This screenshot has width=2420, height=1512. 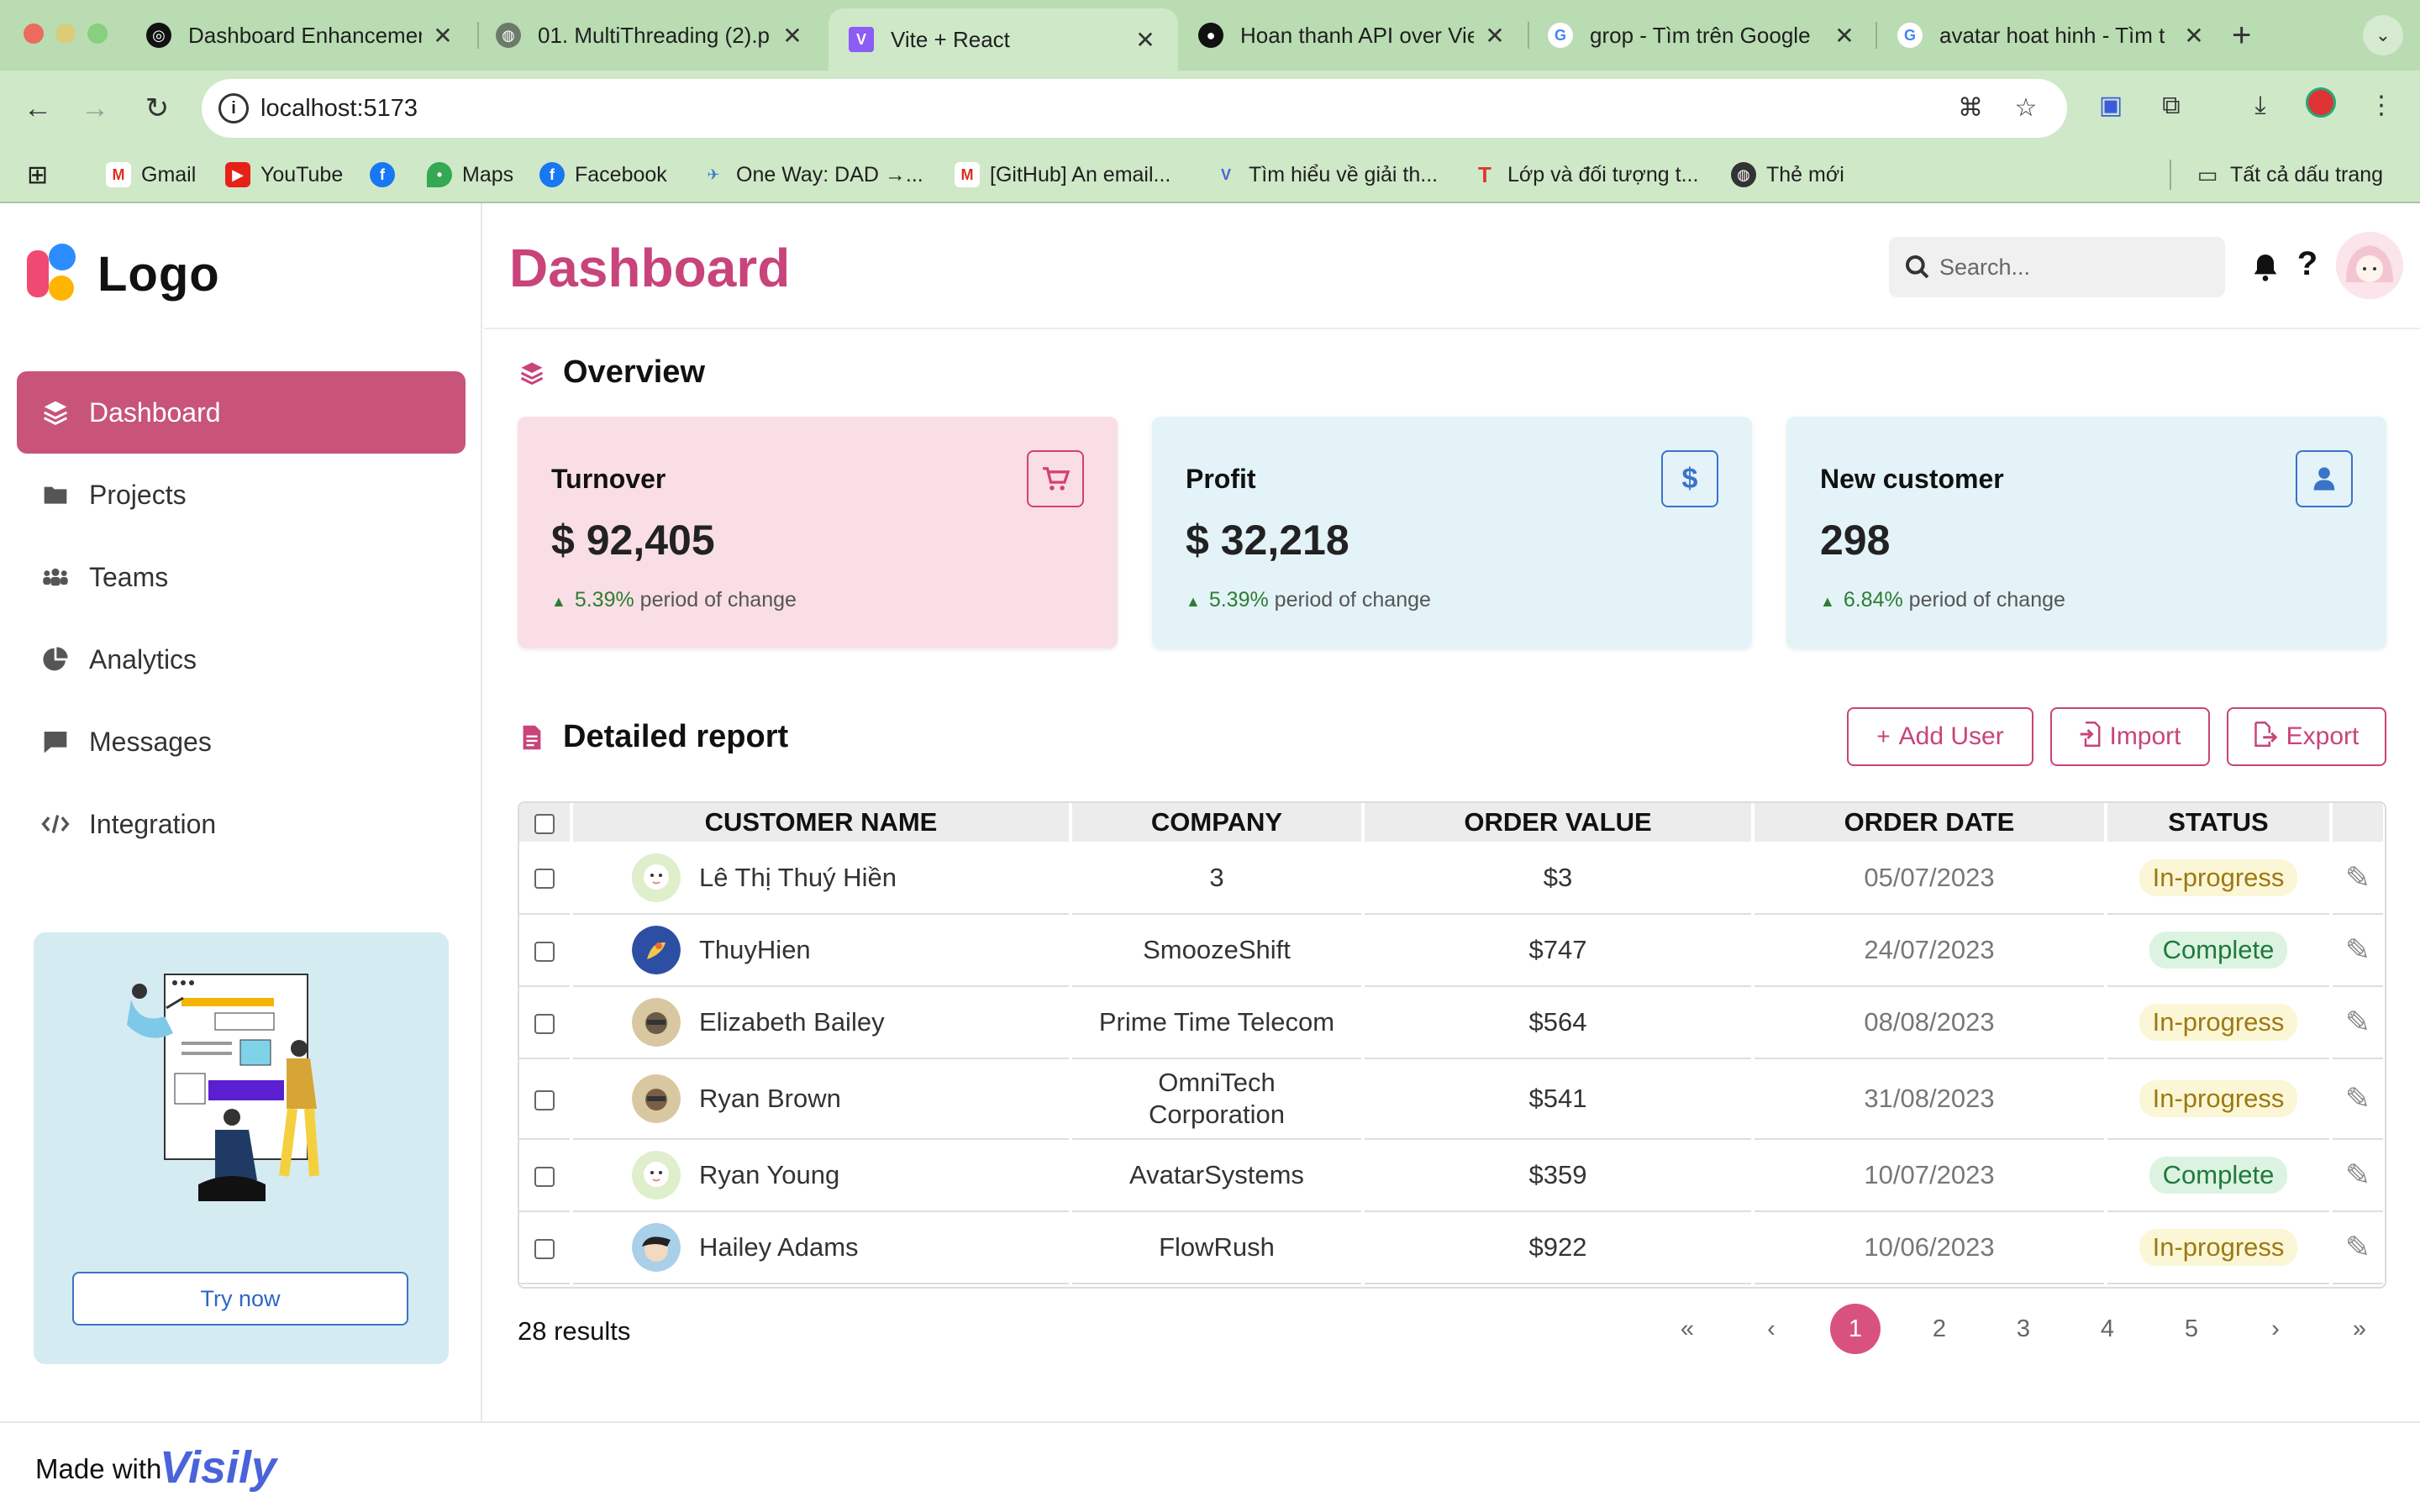 What do you see at coordinates (233, 108) in the screenshot?
I see `site-info-icon: i` at bounding box center [233, 108].